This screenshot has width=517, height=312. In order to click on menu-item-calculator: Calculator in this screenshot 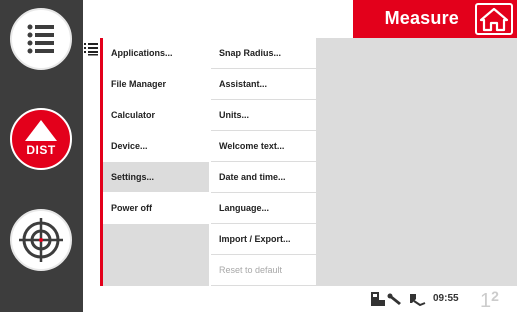, I will do `click(156, 115)`.